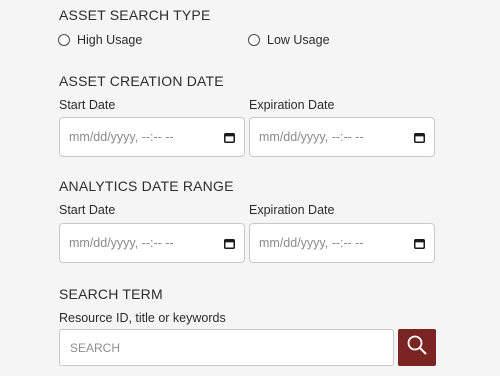 The width and height of the screenshot is (500, 376). I want to click on analytics-start-date-placeholder: mm/dd/yyyy, --:-- --, so click(121, 243).